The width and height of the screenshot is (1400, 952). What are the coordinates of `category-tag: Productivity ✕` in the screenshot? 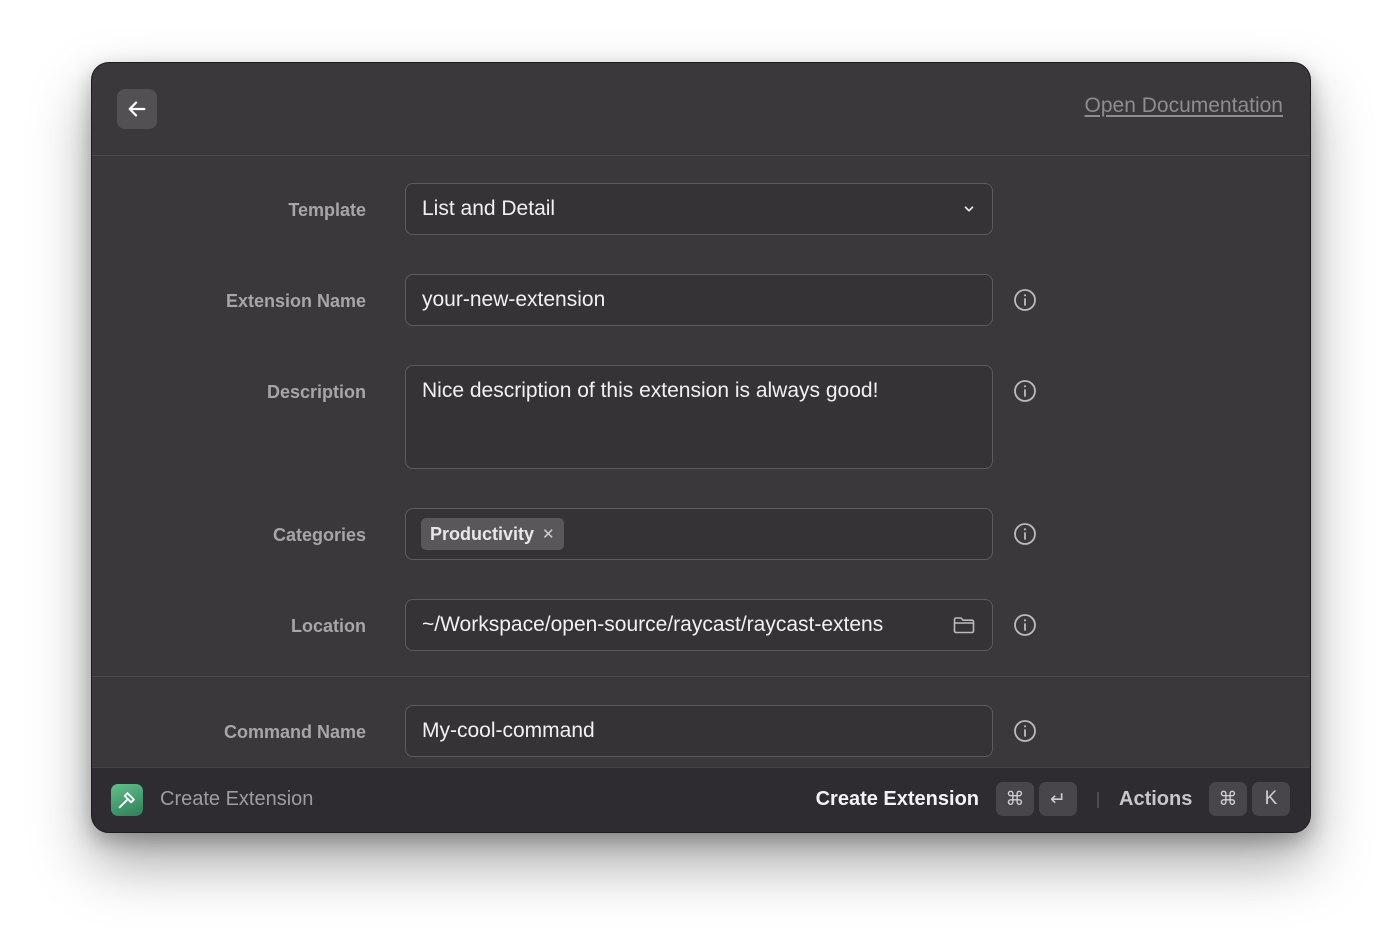 It's located at (492, 534).